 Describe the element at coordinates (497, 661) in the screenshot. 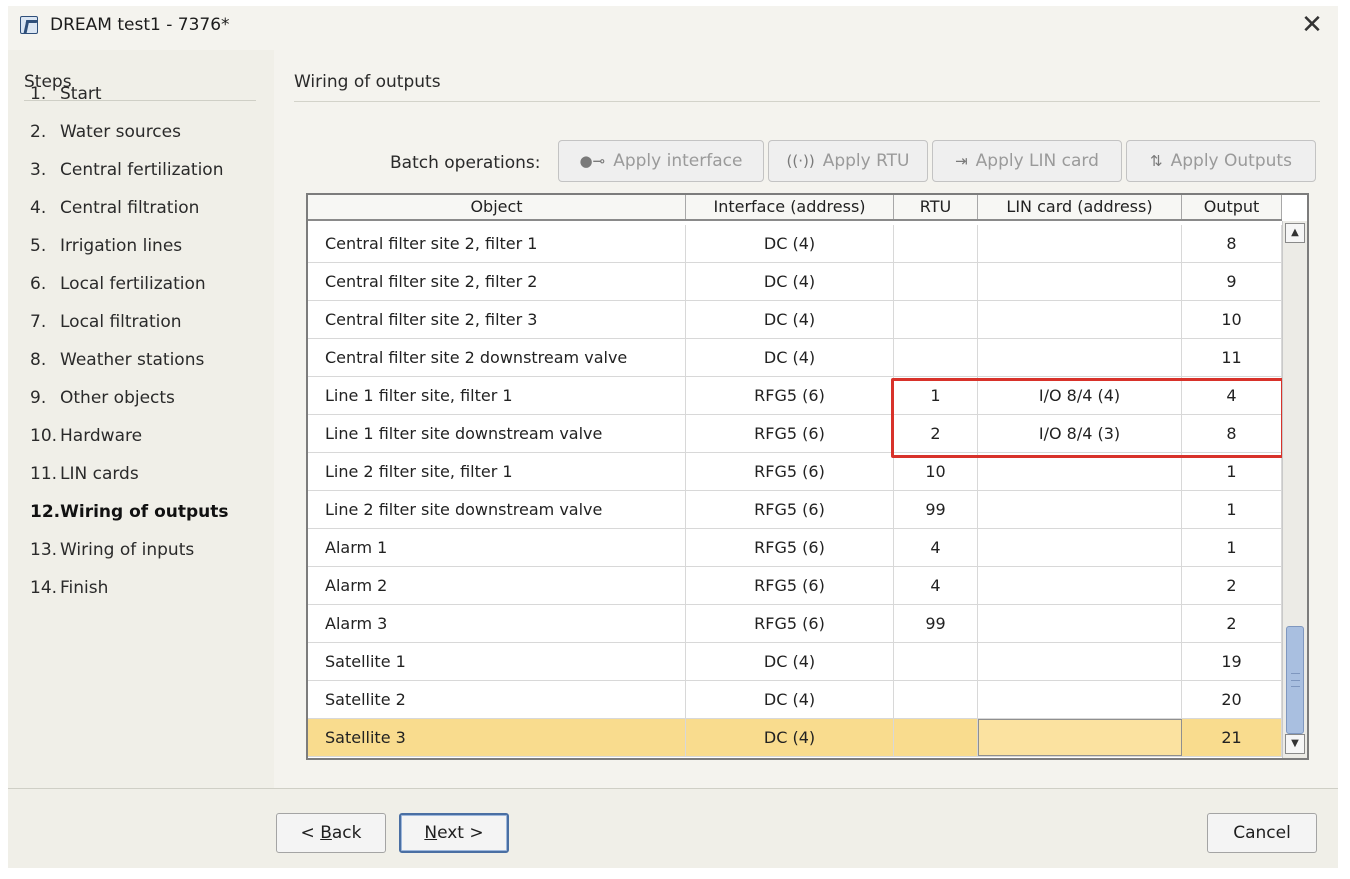

I see `cell-object: Satellite 1` at that location.